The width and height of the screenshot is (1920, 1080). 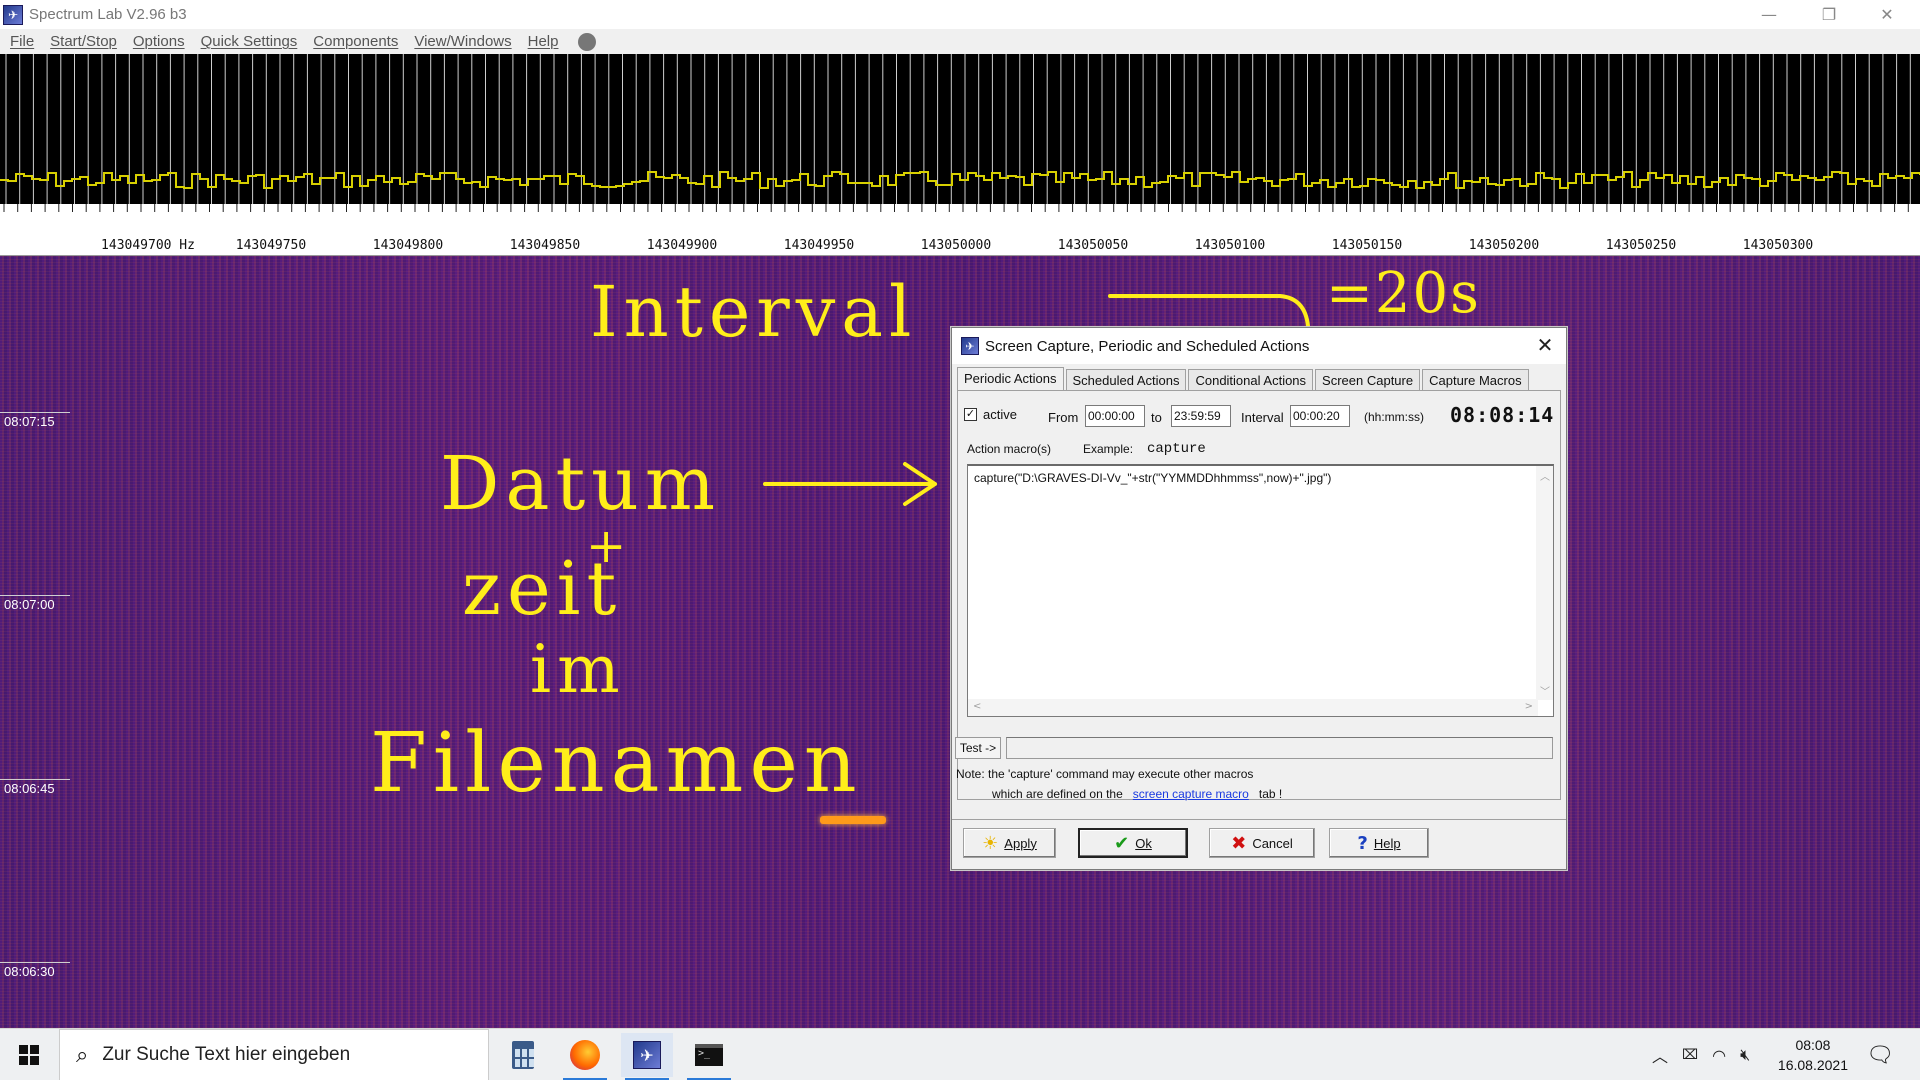 I want to click on frequency-label: 143049900, so click(x=682, y=245).